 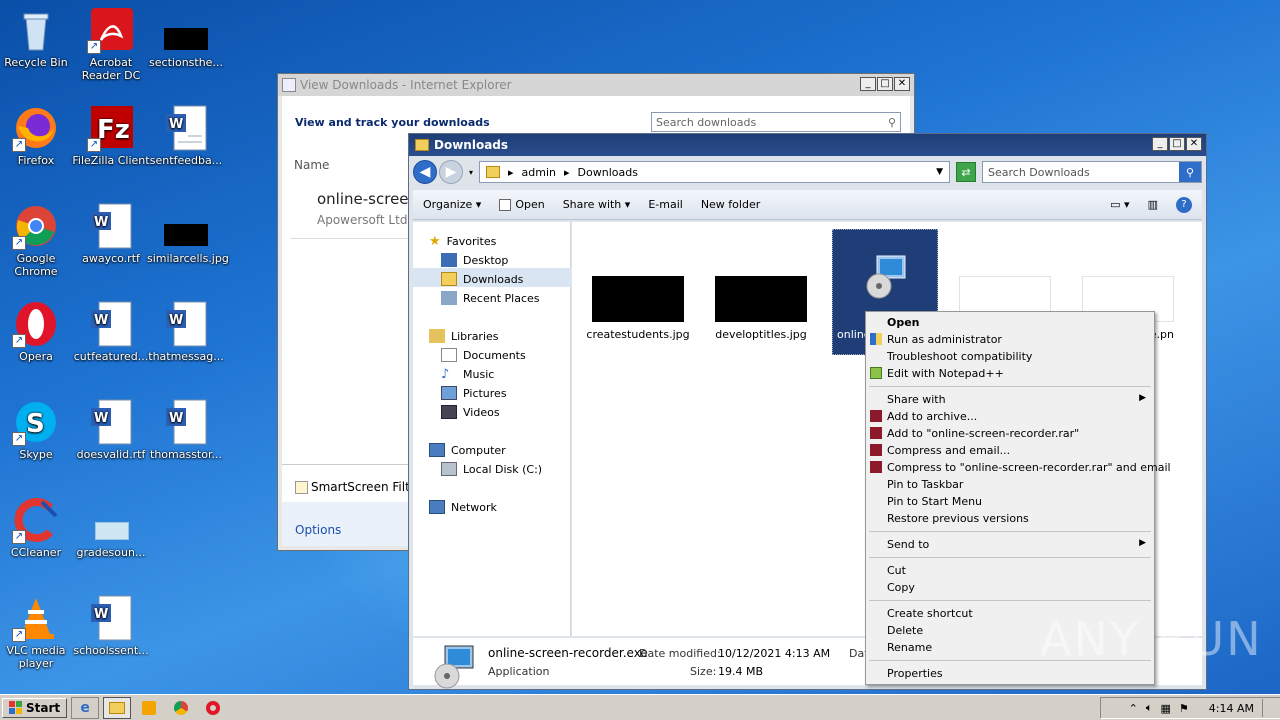 What do you see at coordinates (761, 308) in the screenshot?
I see `file-item: developtitles.jpg` at bounding box center [761, 308].